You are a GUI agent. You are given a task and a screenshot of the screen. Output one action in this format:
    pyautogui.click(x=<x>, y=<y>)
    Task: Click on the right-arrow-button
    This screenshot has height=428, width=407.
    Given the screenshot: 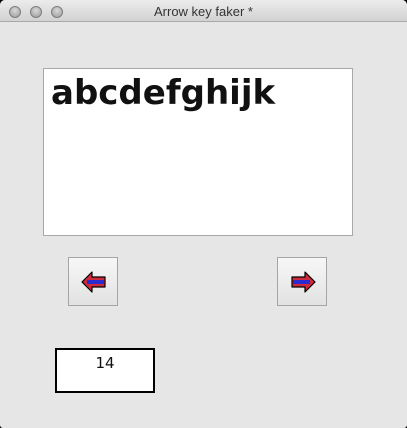 What is the action you would take?
    pyautogui.click(x=302, y=281)
    